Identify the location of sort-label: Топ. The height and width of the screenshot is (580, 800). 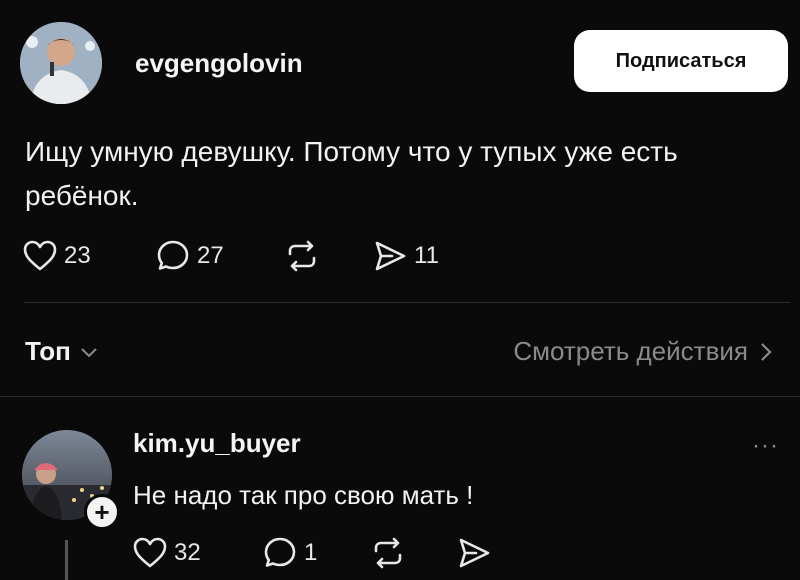
(48, 351).